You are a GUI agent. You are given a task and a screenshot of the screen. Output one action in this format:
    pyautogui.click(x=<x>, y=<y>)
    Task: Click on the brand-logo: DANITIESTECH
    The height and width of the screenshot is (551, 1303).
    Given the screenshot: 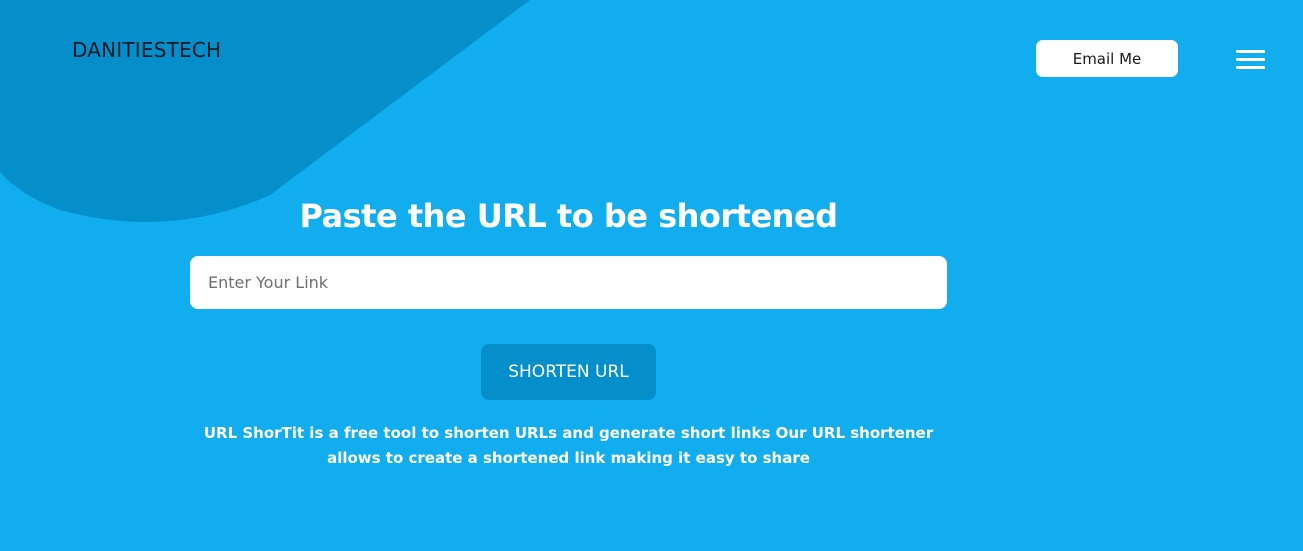 What is the action you would take?
    pyautogui.click(x=146, y=50)
    